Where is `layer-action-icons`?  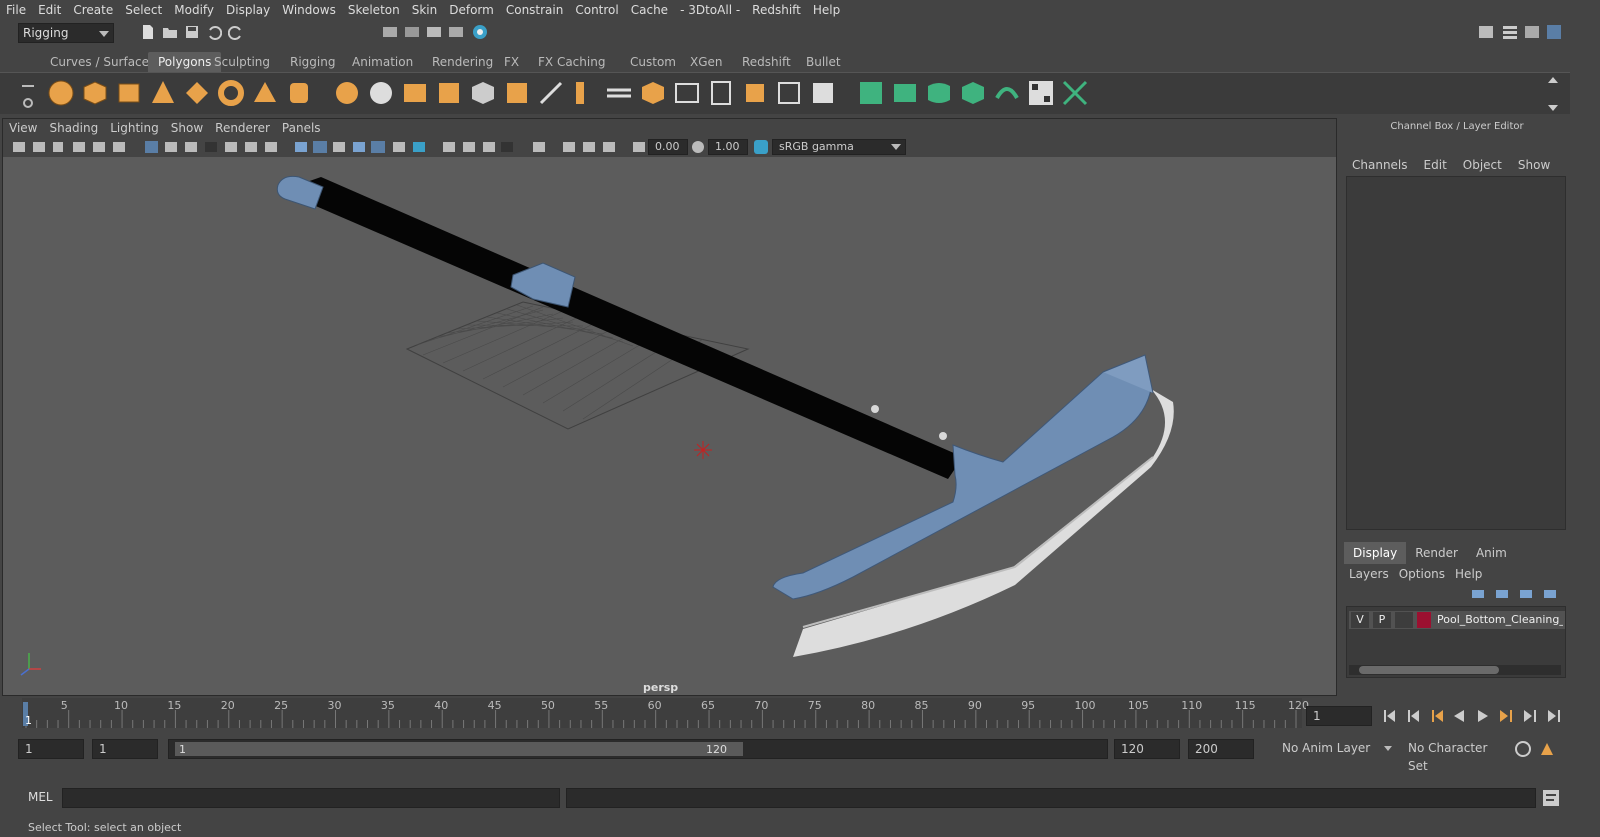 layer-action-icons is located at coordinates (1518, 594).